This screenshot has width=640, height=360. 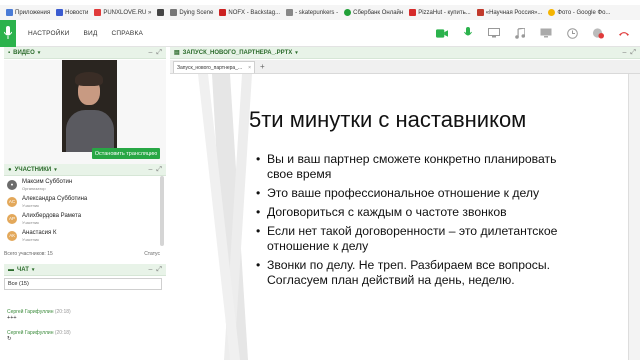 I want to click on bookmark-item: Приложения, so click(x=28, y=12).